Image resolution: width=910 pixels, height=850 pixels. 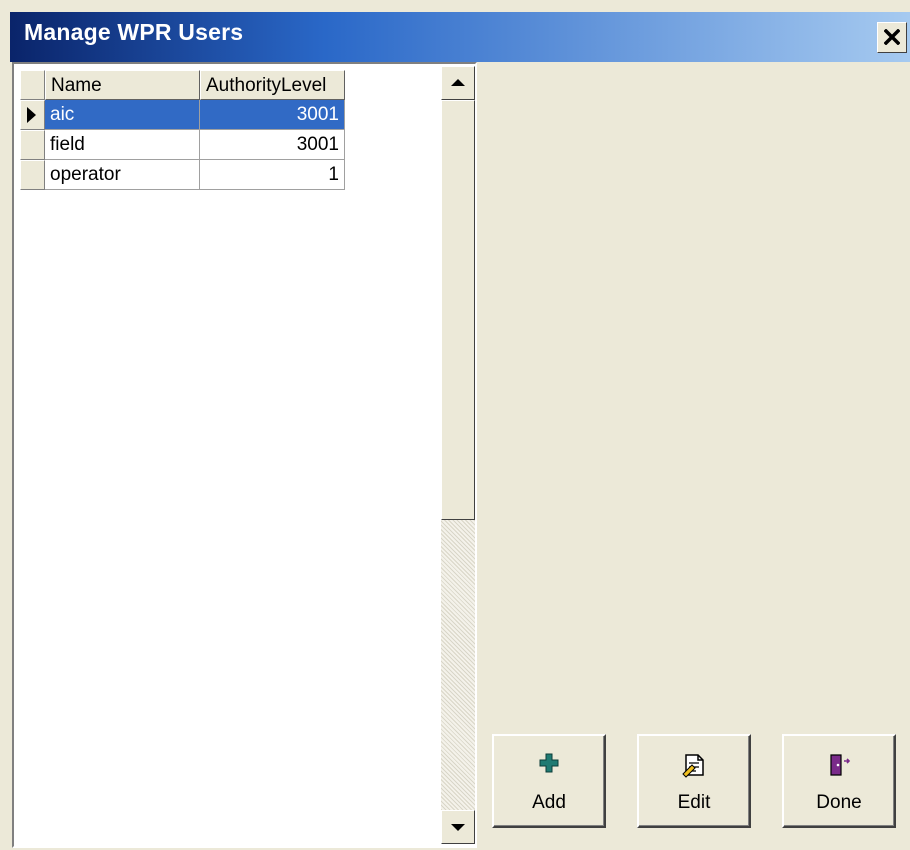 I want to click on row-pointer-icon, so click(x=31, y=115).